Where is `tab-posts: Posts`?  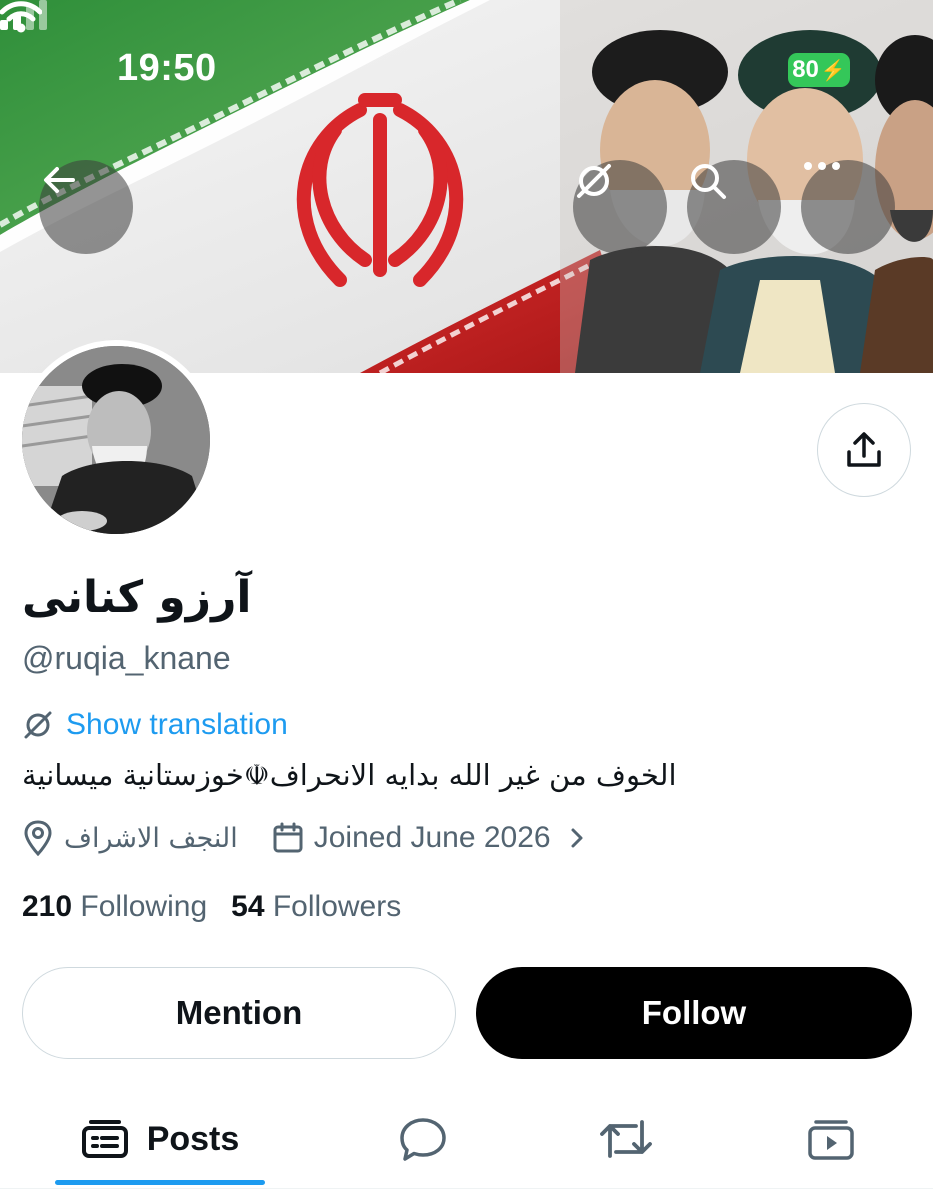 tab-posts: Posts is located at coordinates (160, 1139).